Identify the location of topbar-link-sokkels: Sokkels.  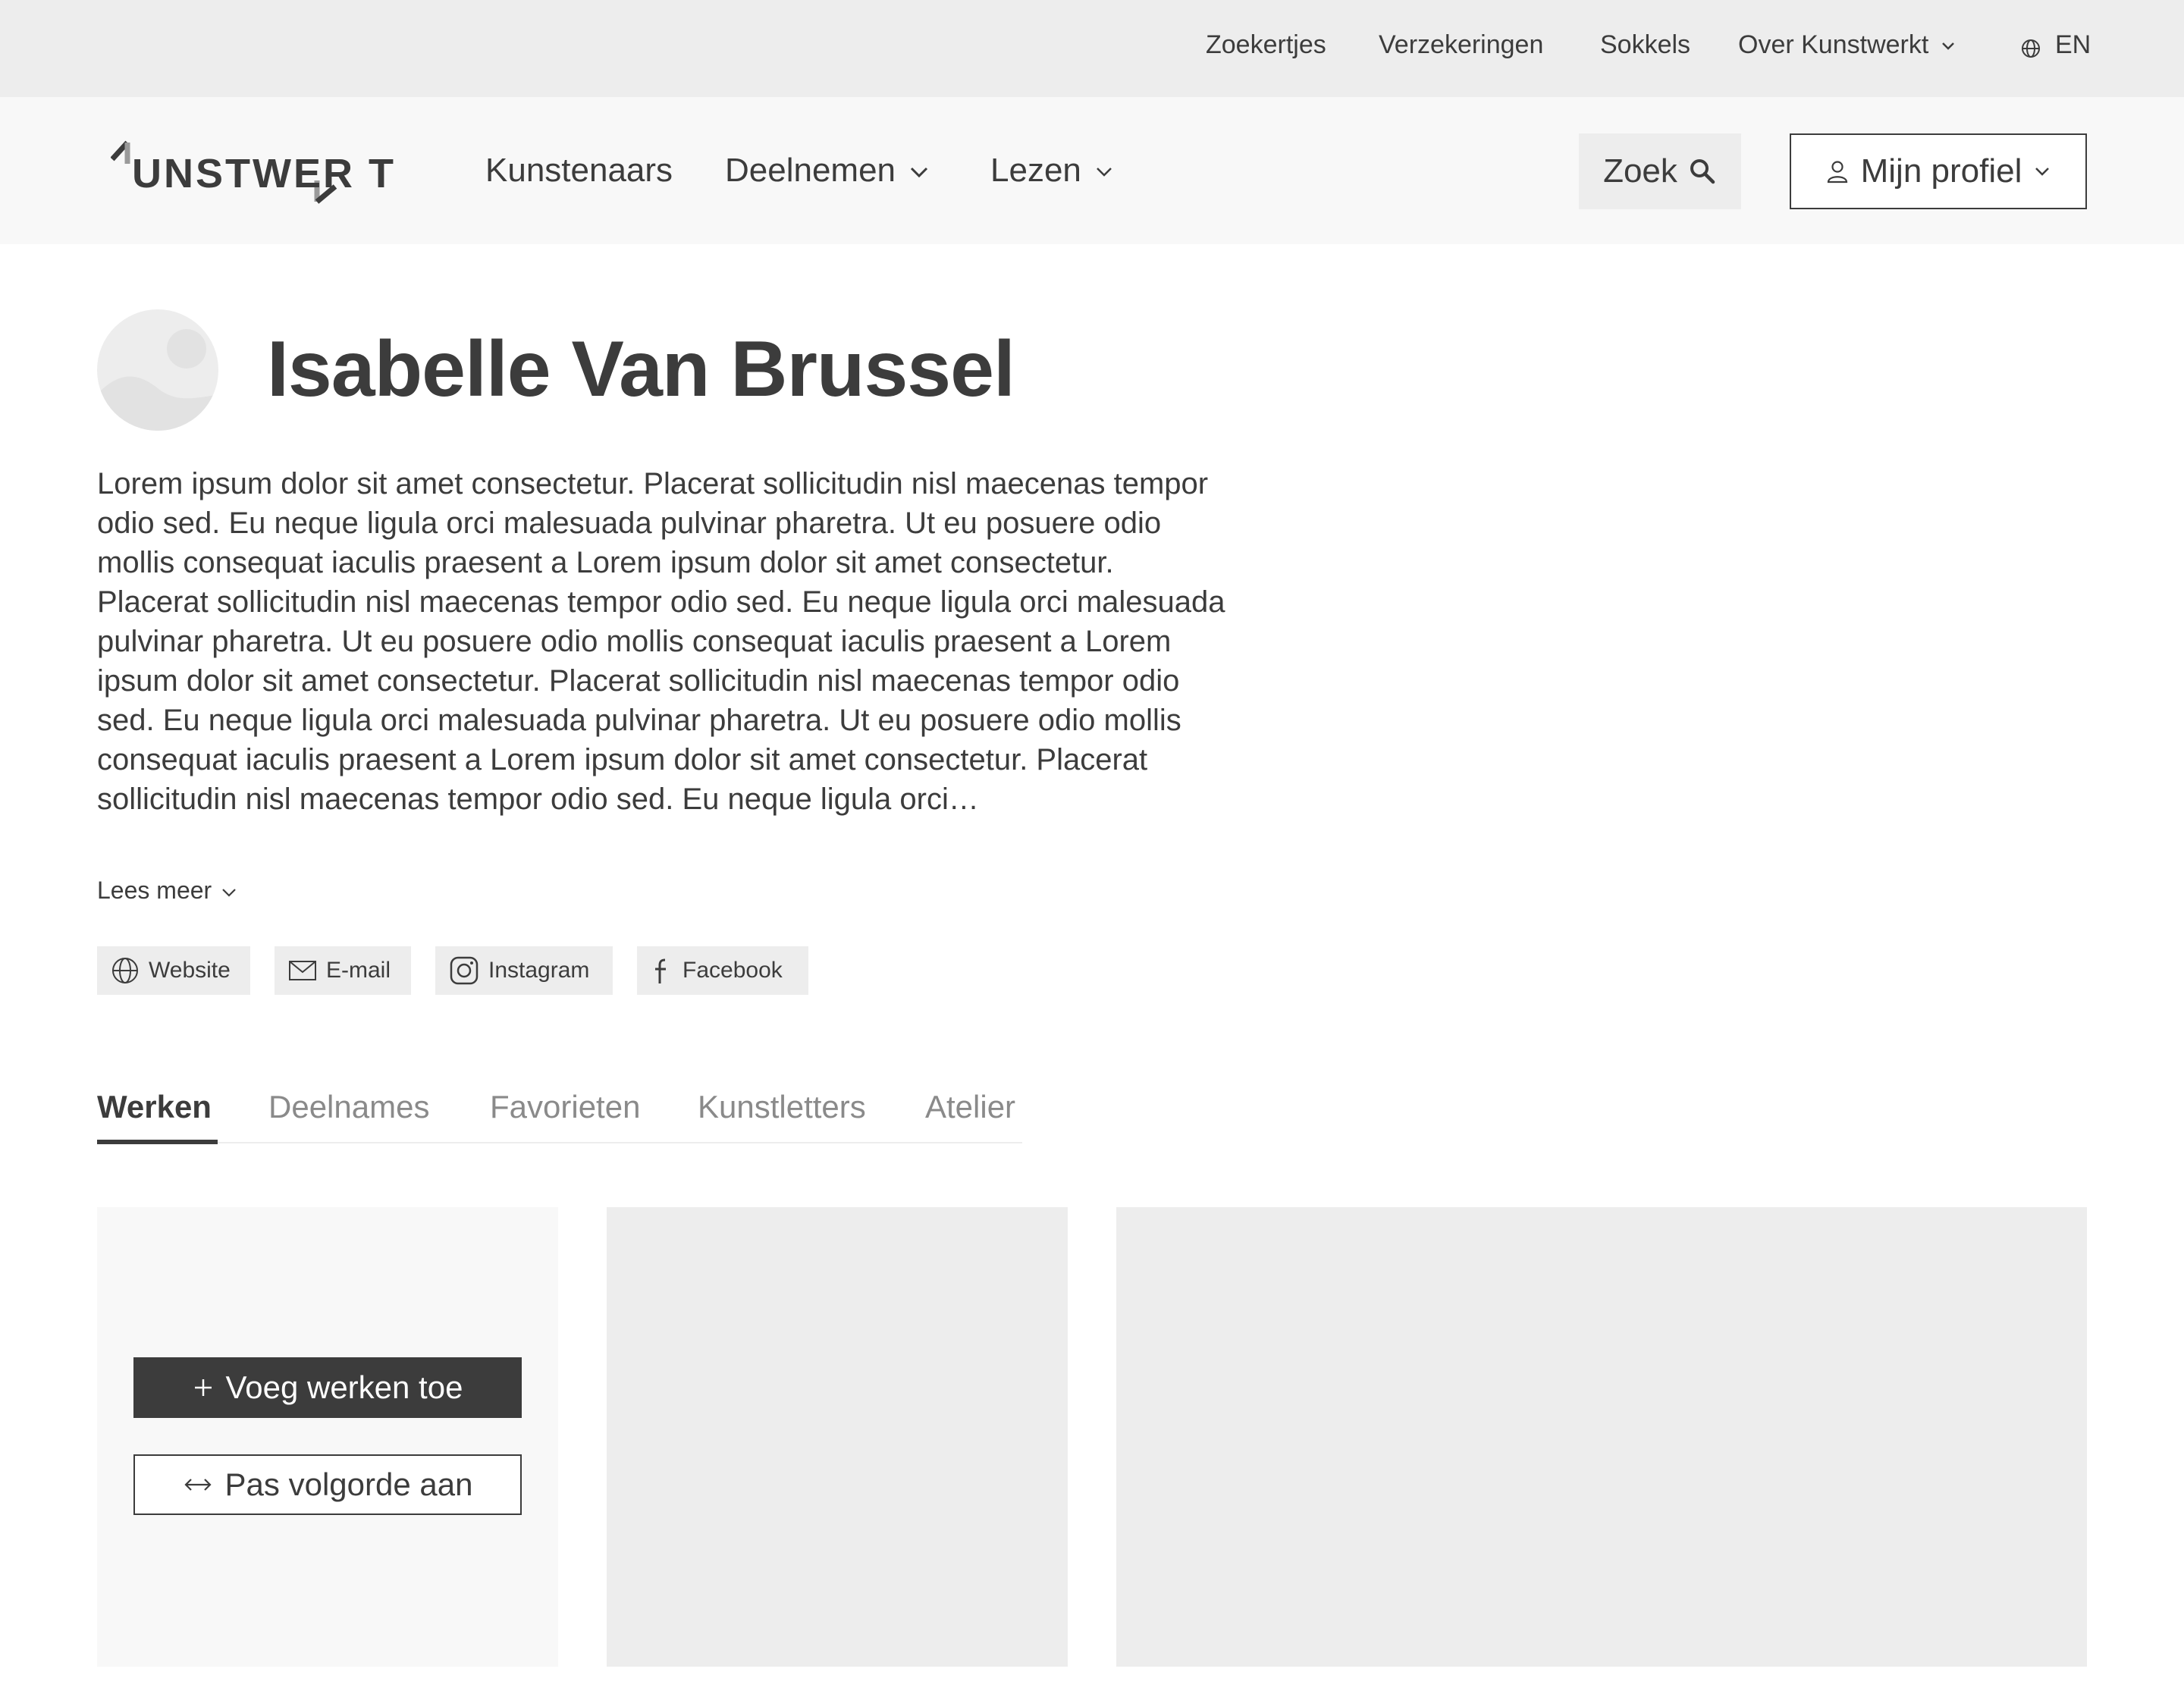
(1645, 45).